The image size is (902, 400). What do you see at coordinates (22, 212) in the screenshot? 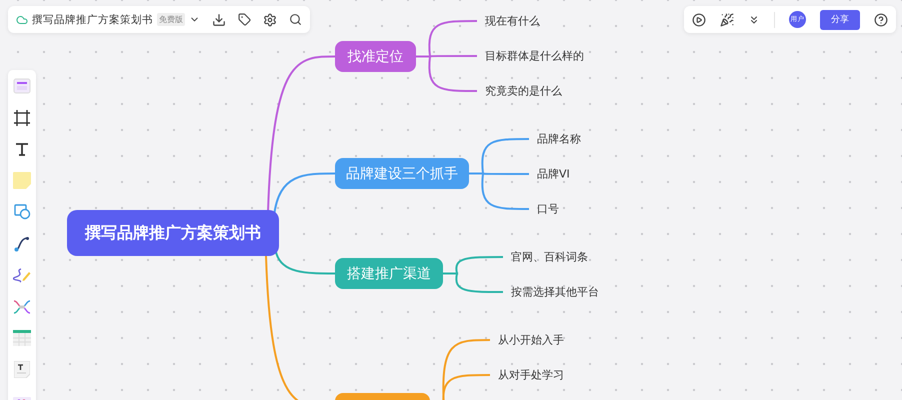
I see `shapes-icon` at bounding box center [22, 212].